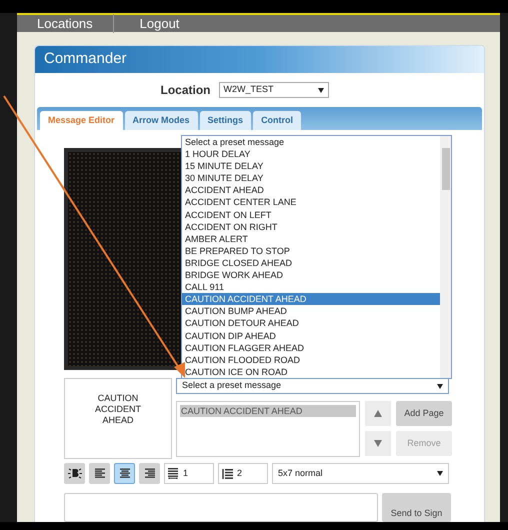 Image resolution: width=508 pixels, height=530 pixels. What do you see at coordinates (118, 410) in the screenshot?
I see `preview-text: CAUTION ACCIDENT AHEAD` at bounding box center [118, 410].